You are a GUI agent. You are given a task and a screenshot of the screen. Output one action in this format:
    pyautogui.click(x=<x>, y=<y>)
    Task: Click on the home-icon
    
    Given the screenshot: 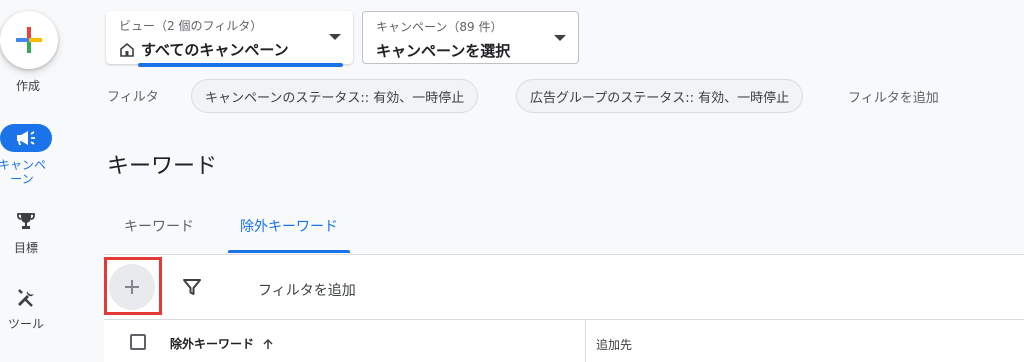 What is the action you would take?
    pyautogui.click(x=127, y=49)
    